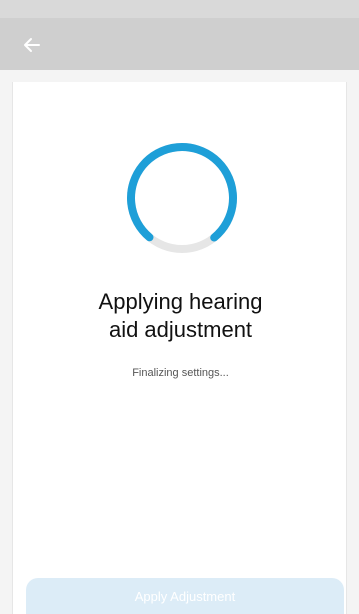  Describe the element at coordinates (185, 596) in the screenshot. I see `apply-adjustment-button: Apply Adjustment` at that location.